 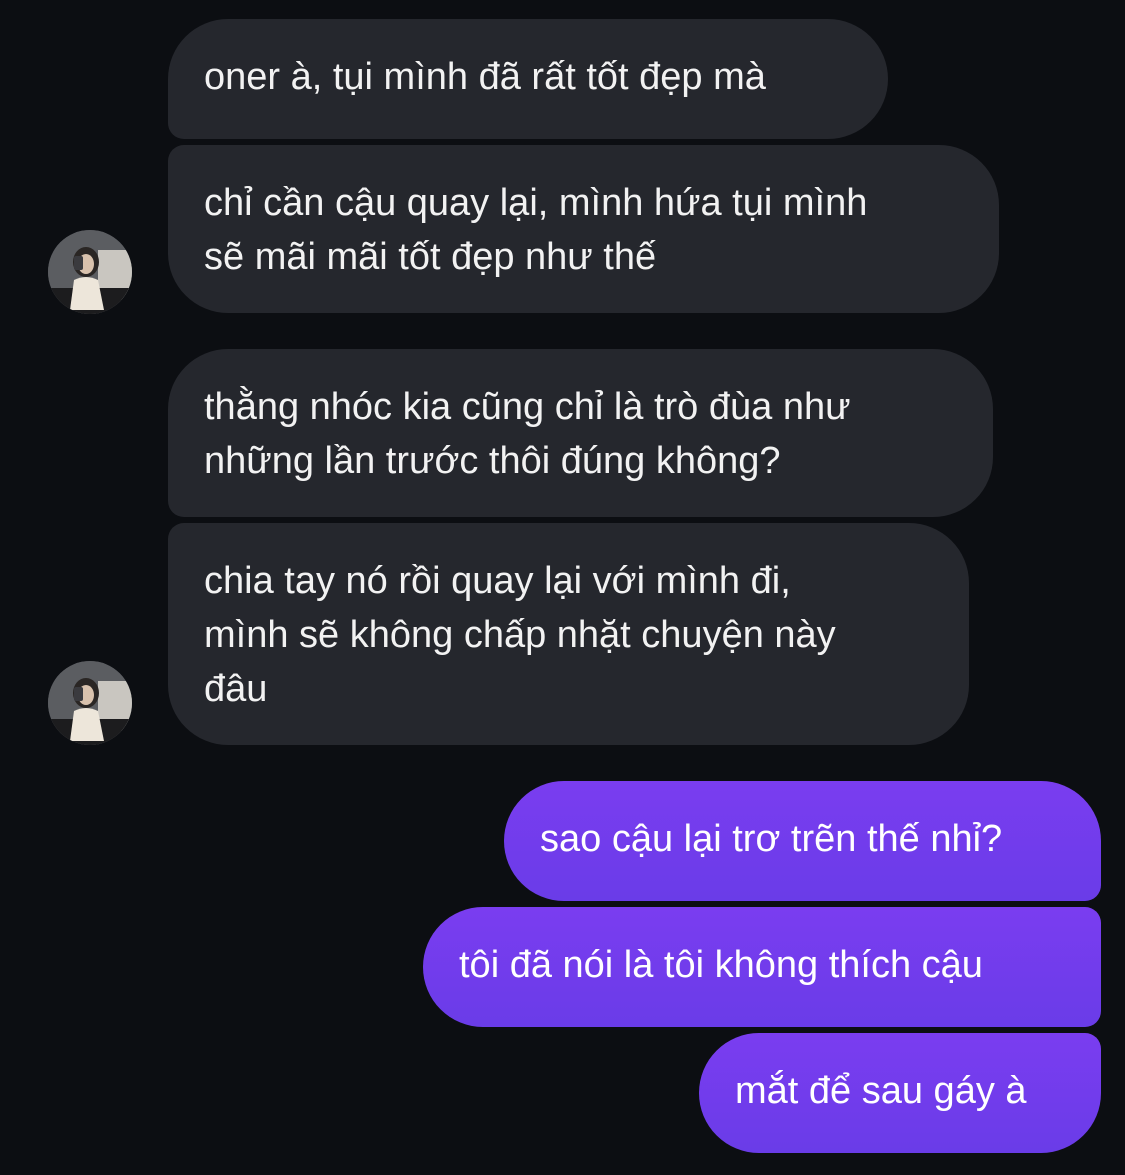 I want to click on outgoing-message: tôi đã nói là tôi không thích cậu, so click(x=762, y=967).